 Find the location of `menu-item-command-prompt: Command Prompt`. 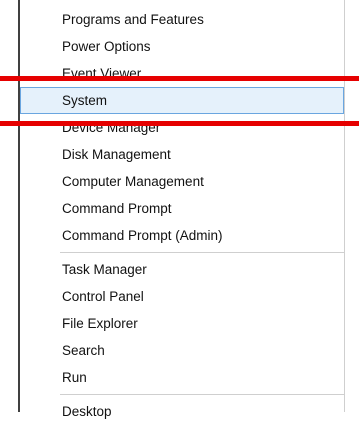

menu-item-command-prompt: Command Prompt is located at coordinates (182, 208).